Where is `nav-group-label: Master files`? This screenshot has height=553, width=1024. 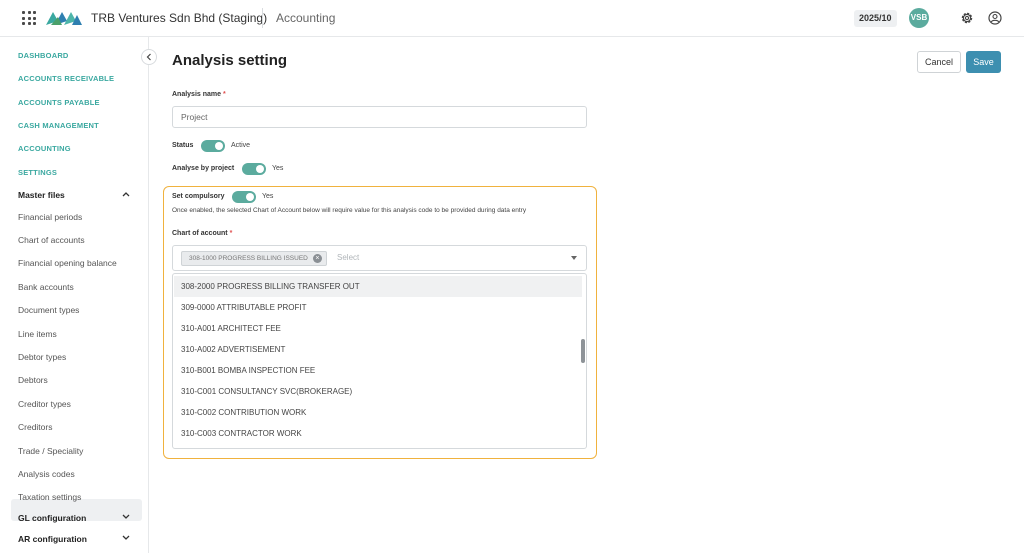 nav-group-label: Master files is located at coordinates (41, 195).